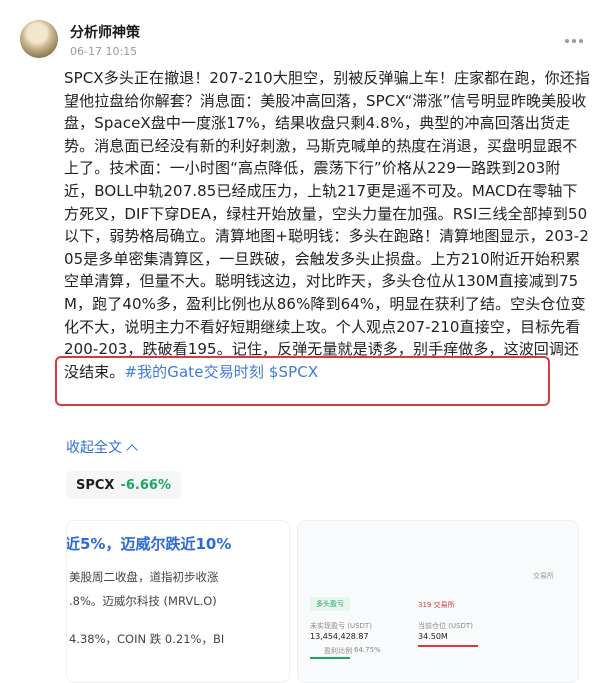  Describe the element at coordinates (104, 51) in the screenshot. I see `post-time: 06-17 10:15` at that location.